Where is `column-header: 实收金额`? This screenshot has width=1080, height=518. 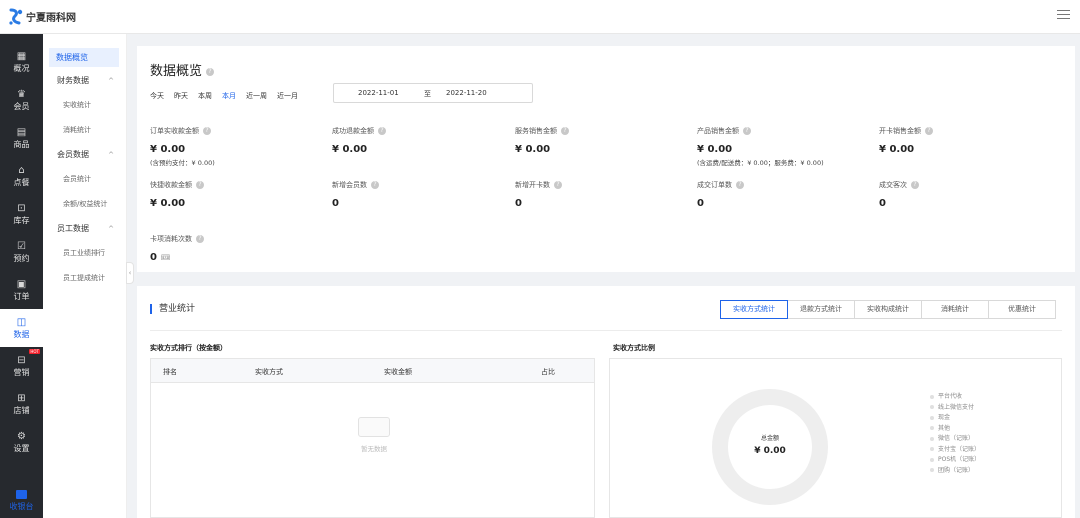 column-header: 实收金额 is located at coordinates (398, 372).